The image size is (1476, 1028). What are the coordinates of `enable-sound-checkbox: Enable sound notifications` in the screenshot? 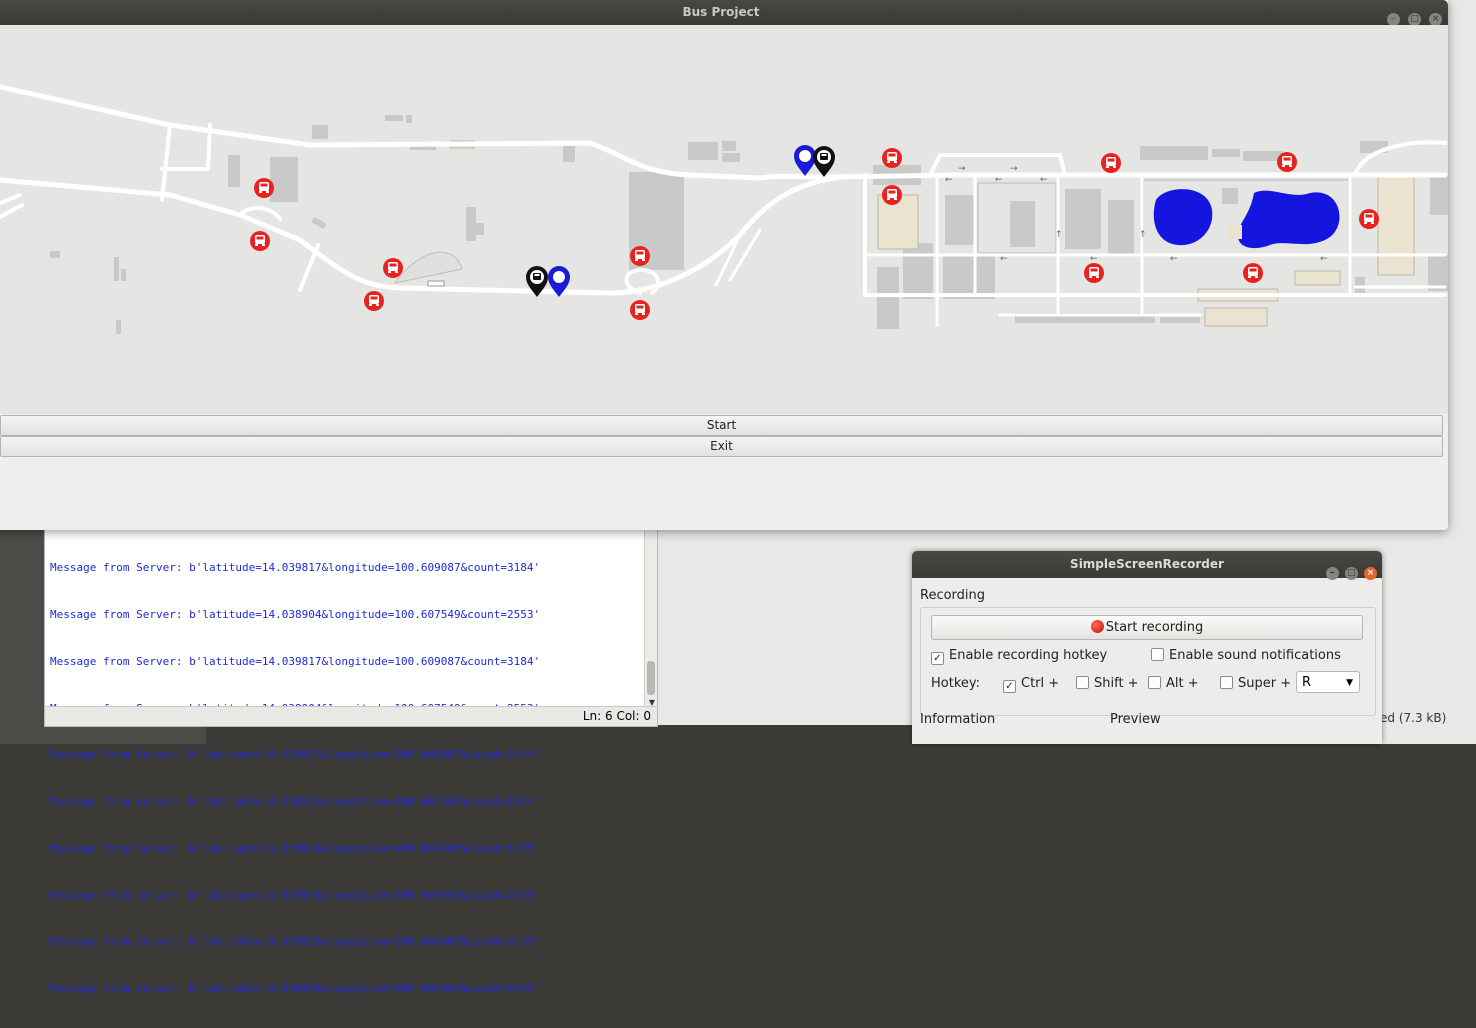 It's located at (1246, 655).